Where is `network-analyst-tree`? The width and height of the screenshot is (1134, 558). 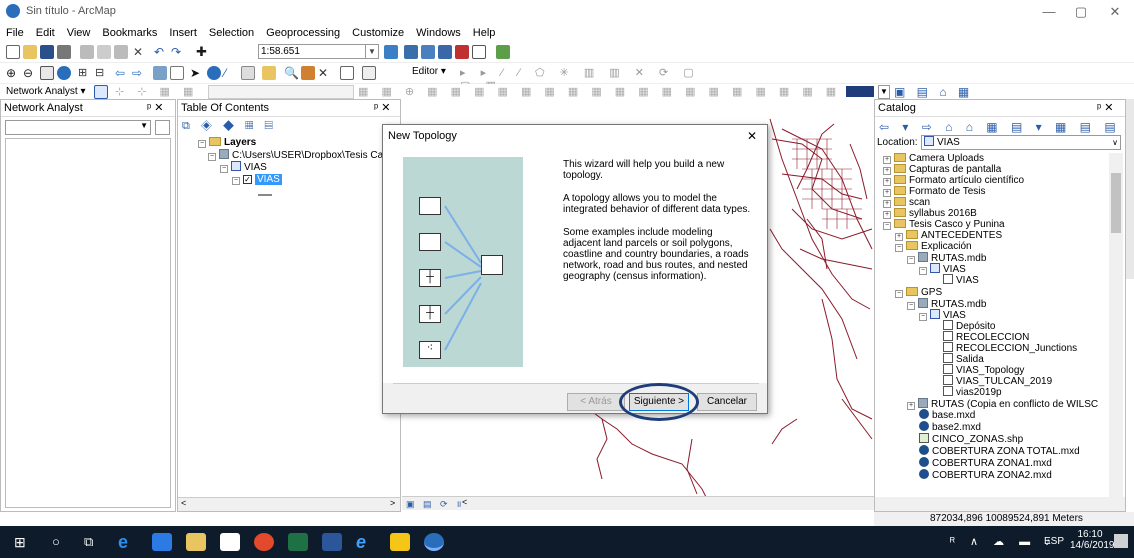 network-analyst-tree is located at coordinates (88, 323).